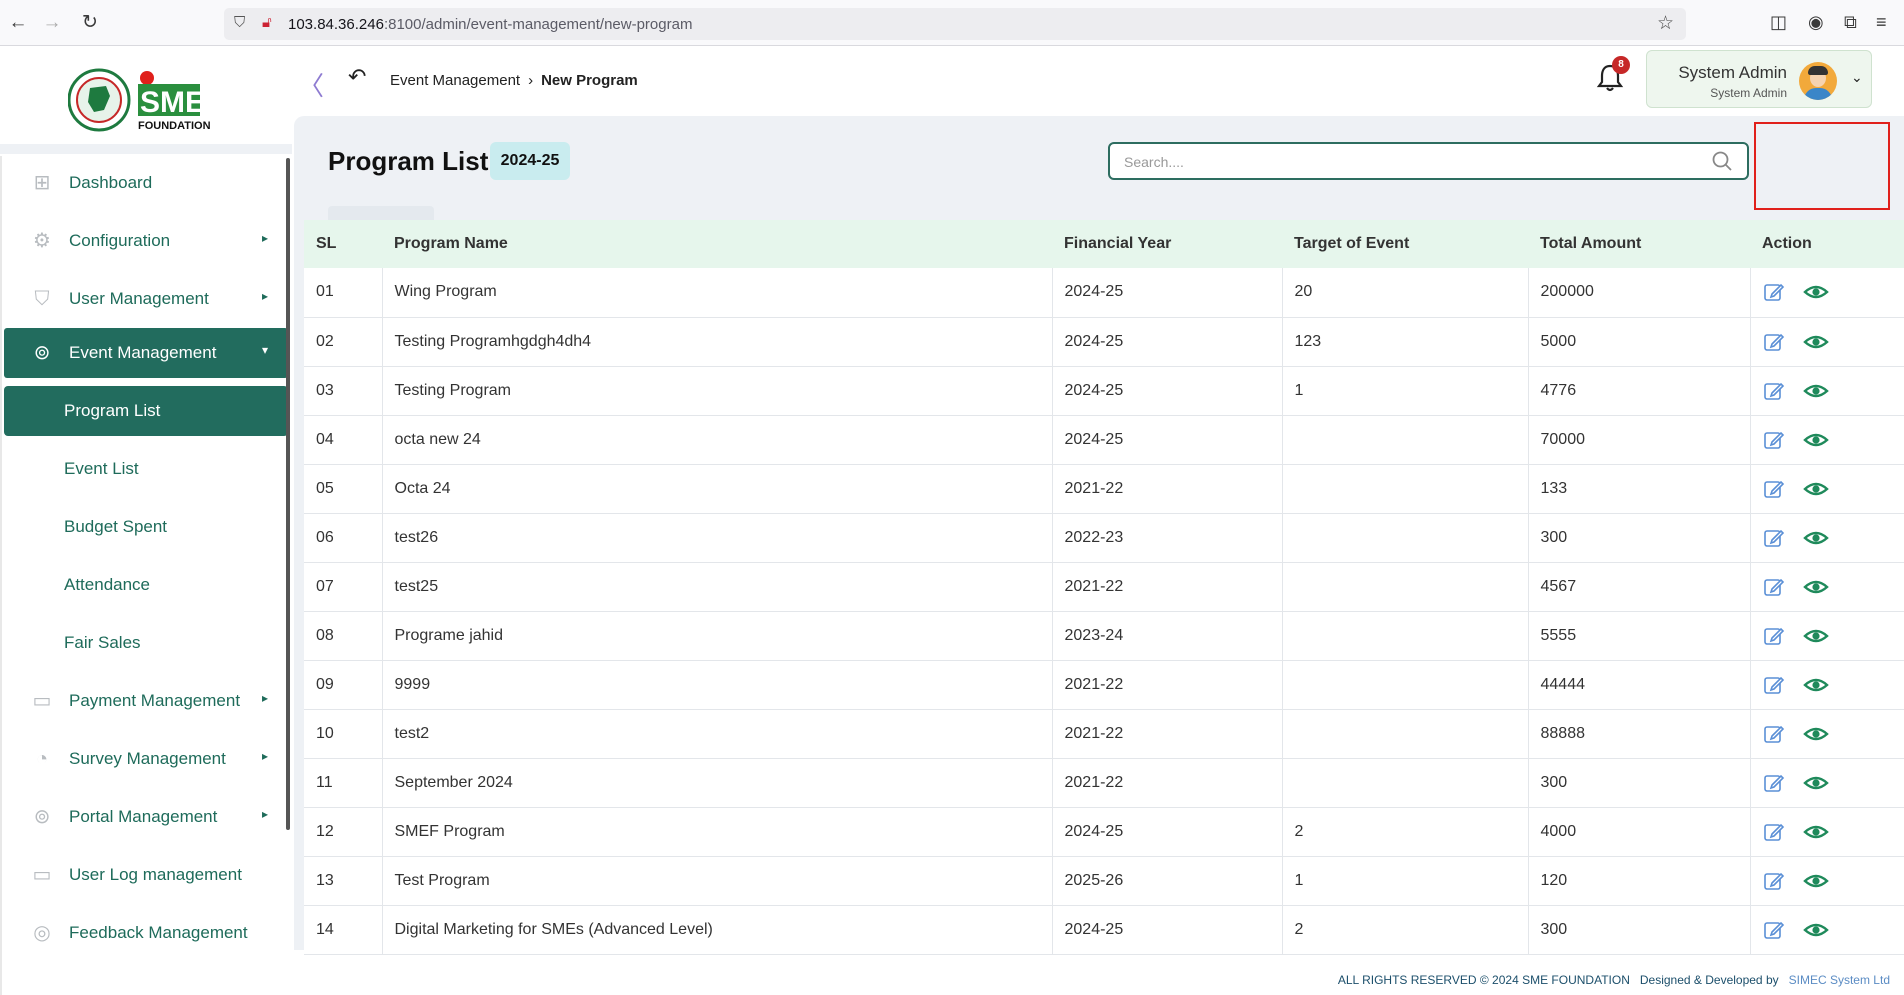 The height and width of the screenshot is (995, 1904). I want to click on menu-icon: ≡, so click(1881, 22).